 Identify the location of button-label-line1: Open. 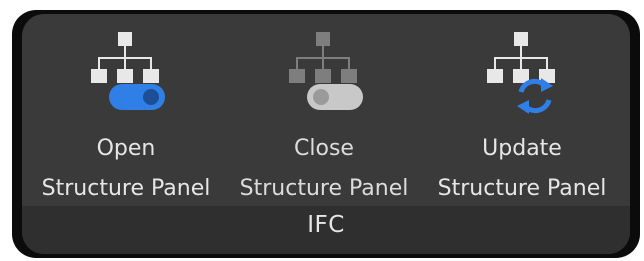
(126, 148).